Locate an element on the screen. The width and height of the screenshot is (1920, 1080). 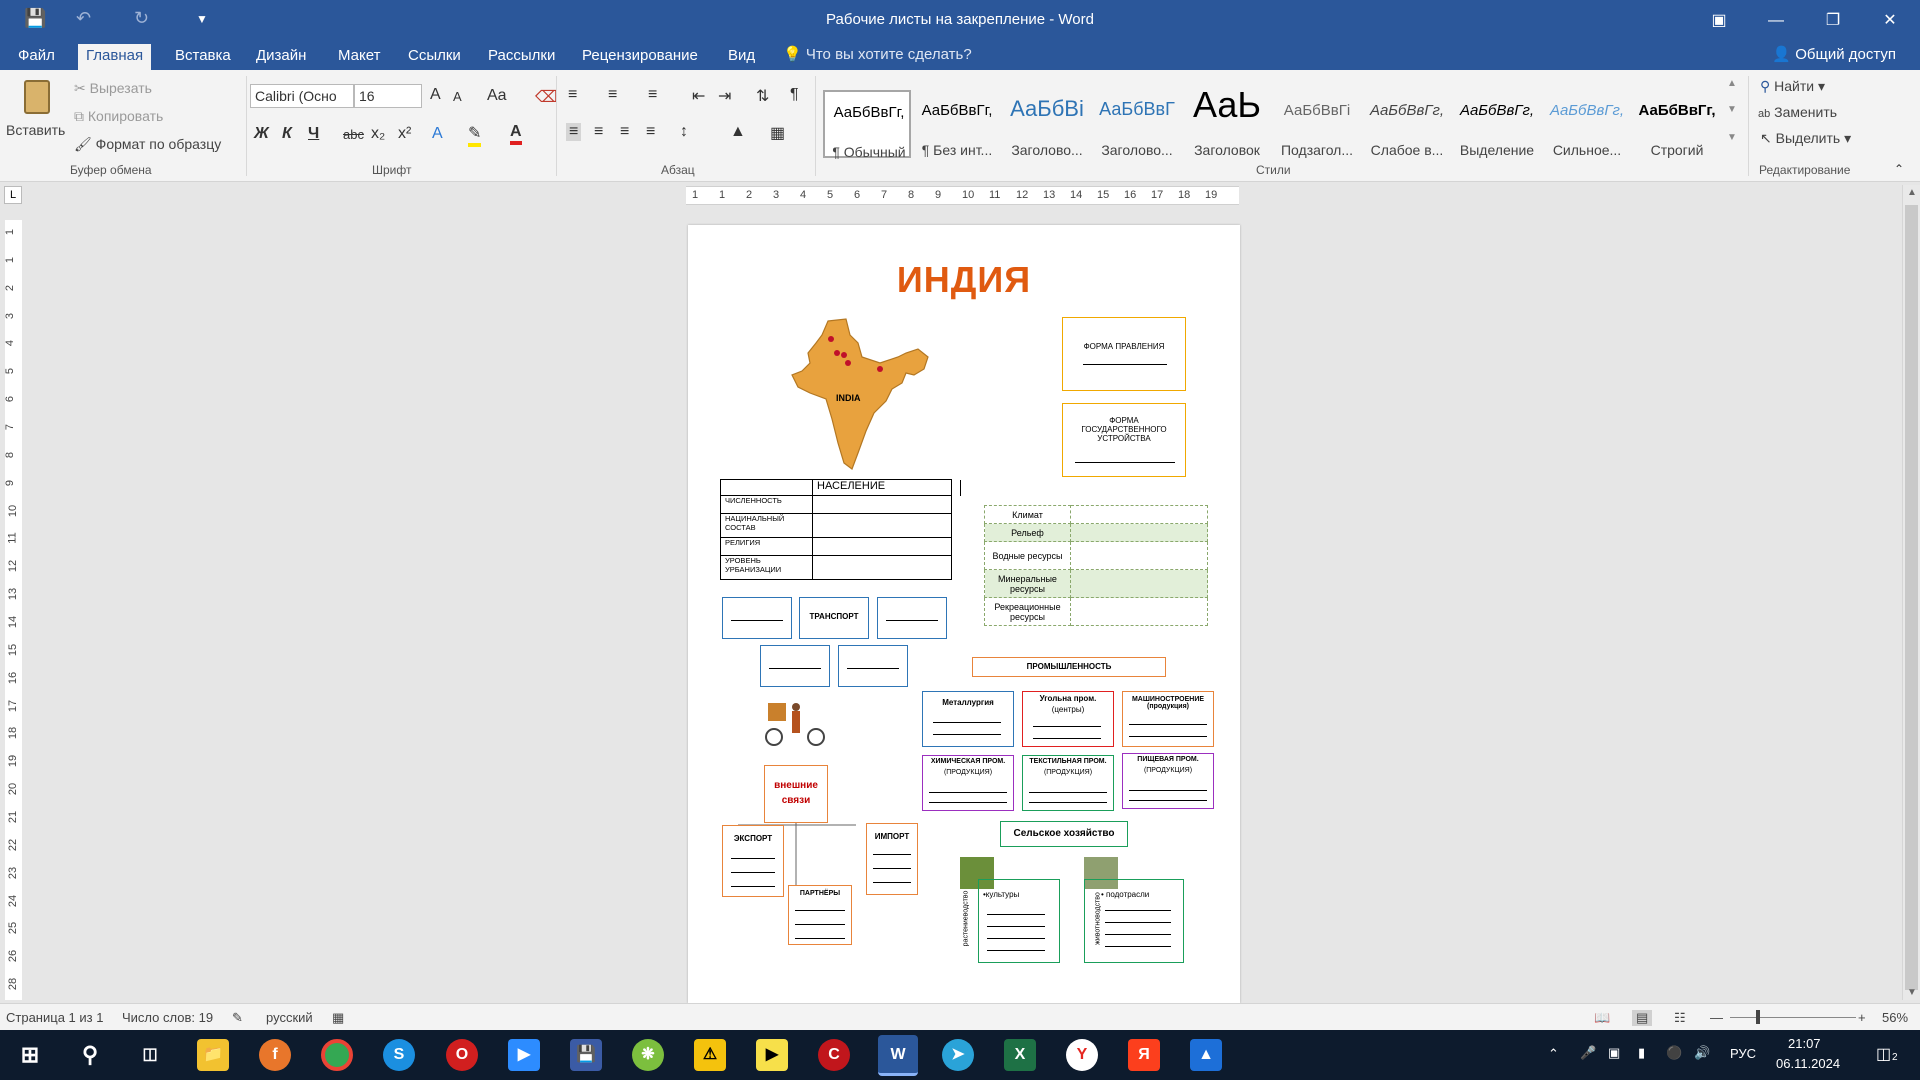
tab-design: Дизайн is located at coordinates (281, 57).